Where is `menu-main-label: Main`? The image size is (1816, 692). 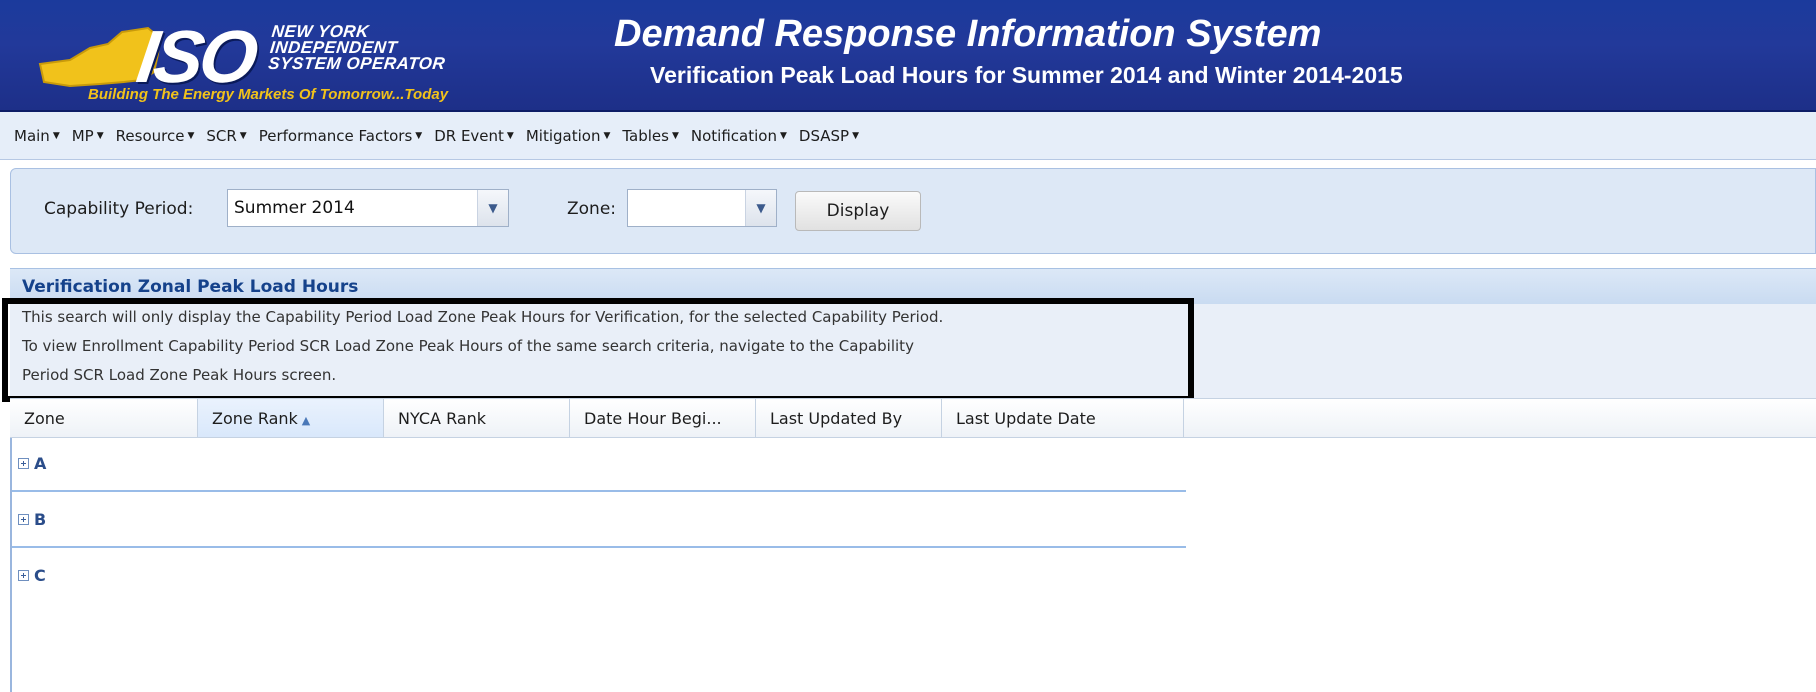
menu-main-label: Main is located at coordinates (32, 135).